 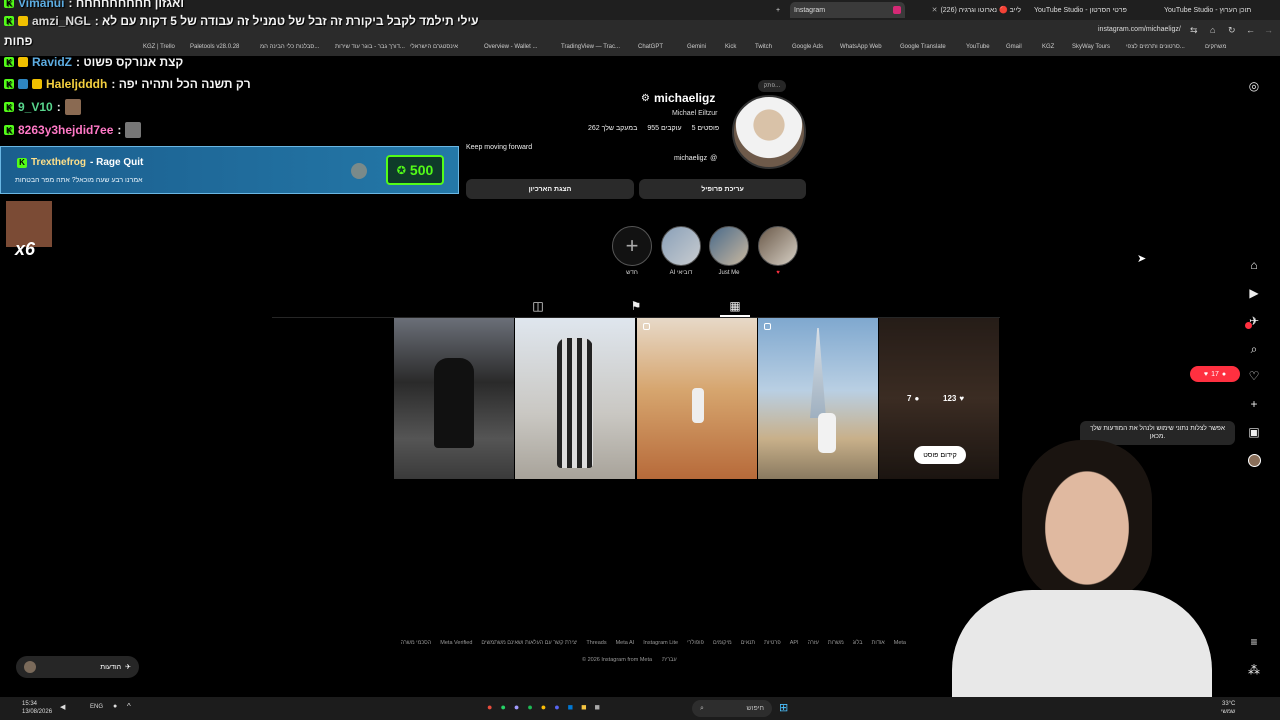 I want to click on back-icon: ←, so click(x=1250, y=30).